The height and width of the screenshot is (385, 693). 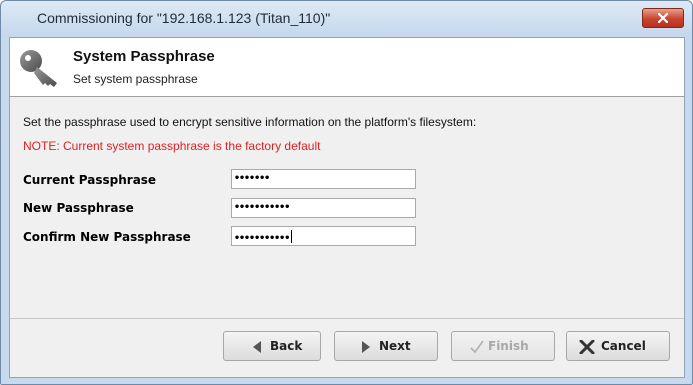 I want to click on page-subtitle: Set system passphrase, so click(x=135, y=79).